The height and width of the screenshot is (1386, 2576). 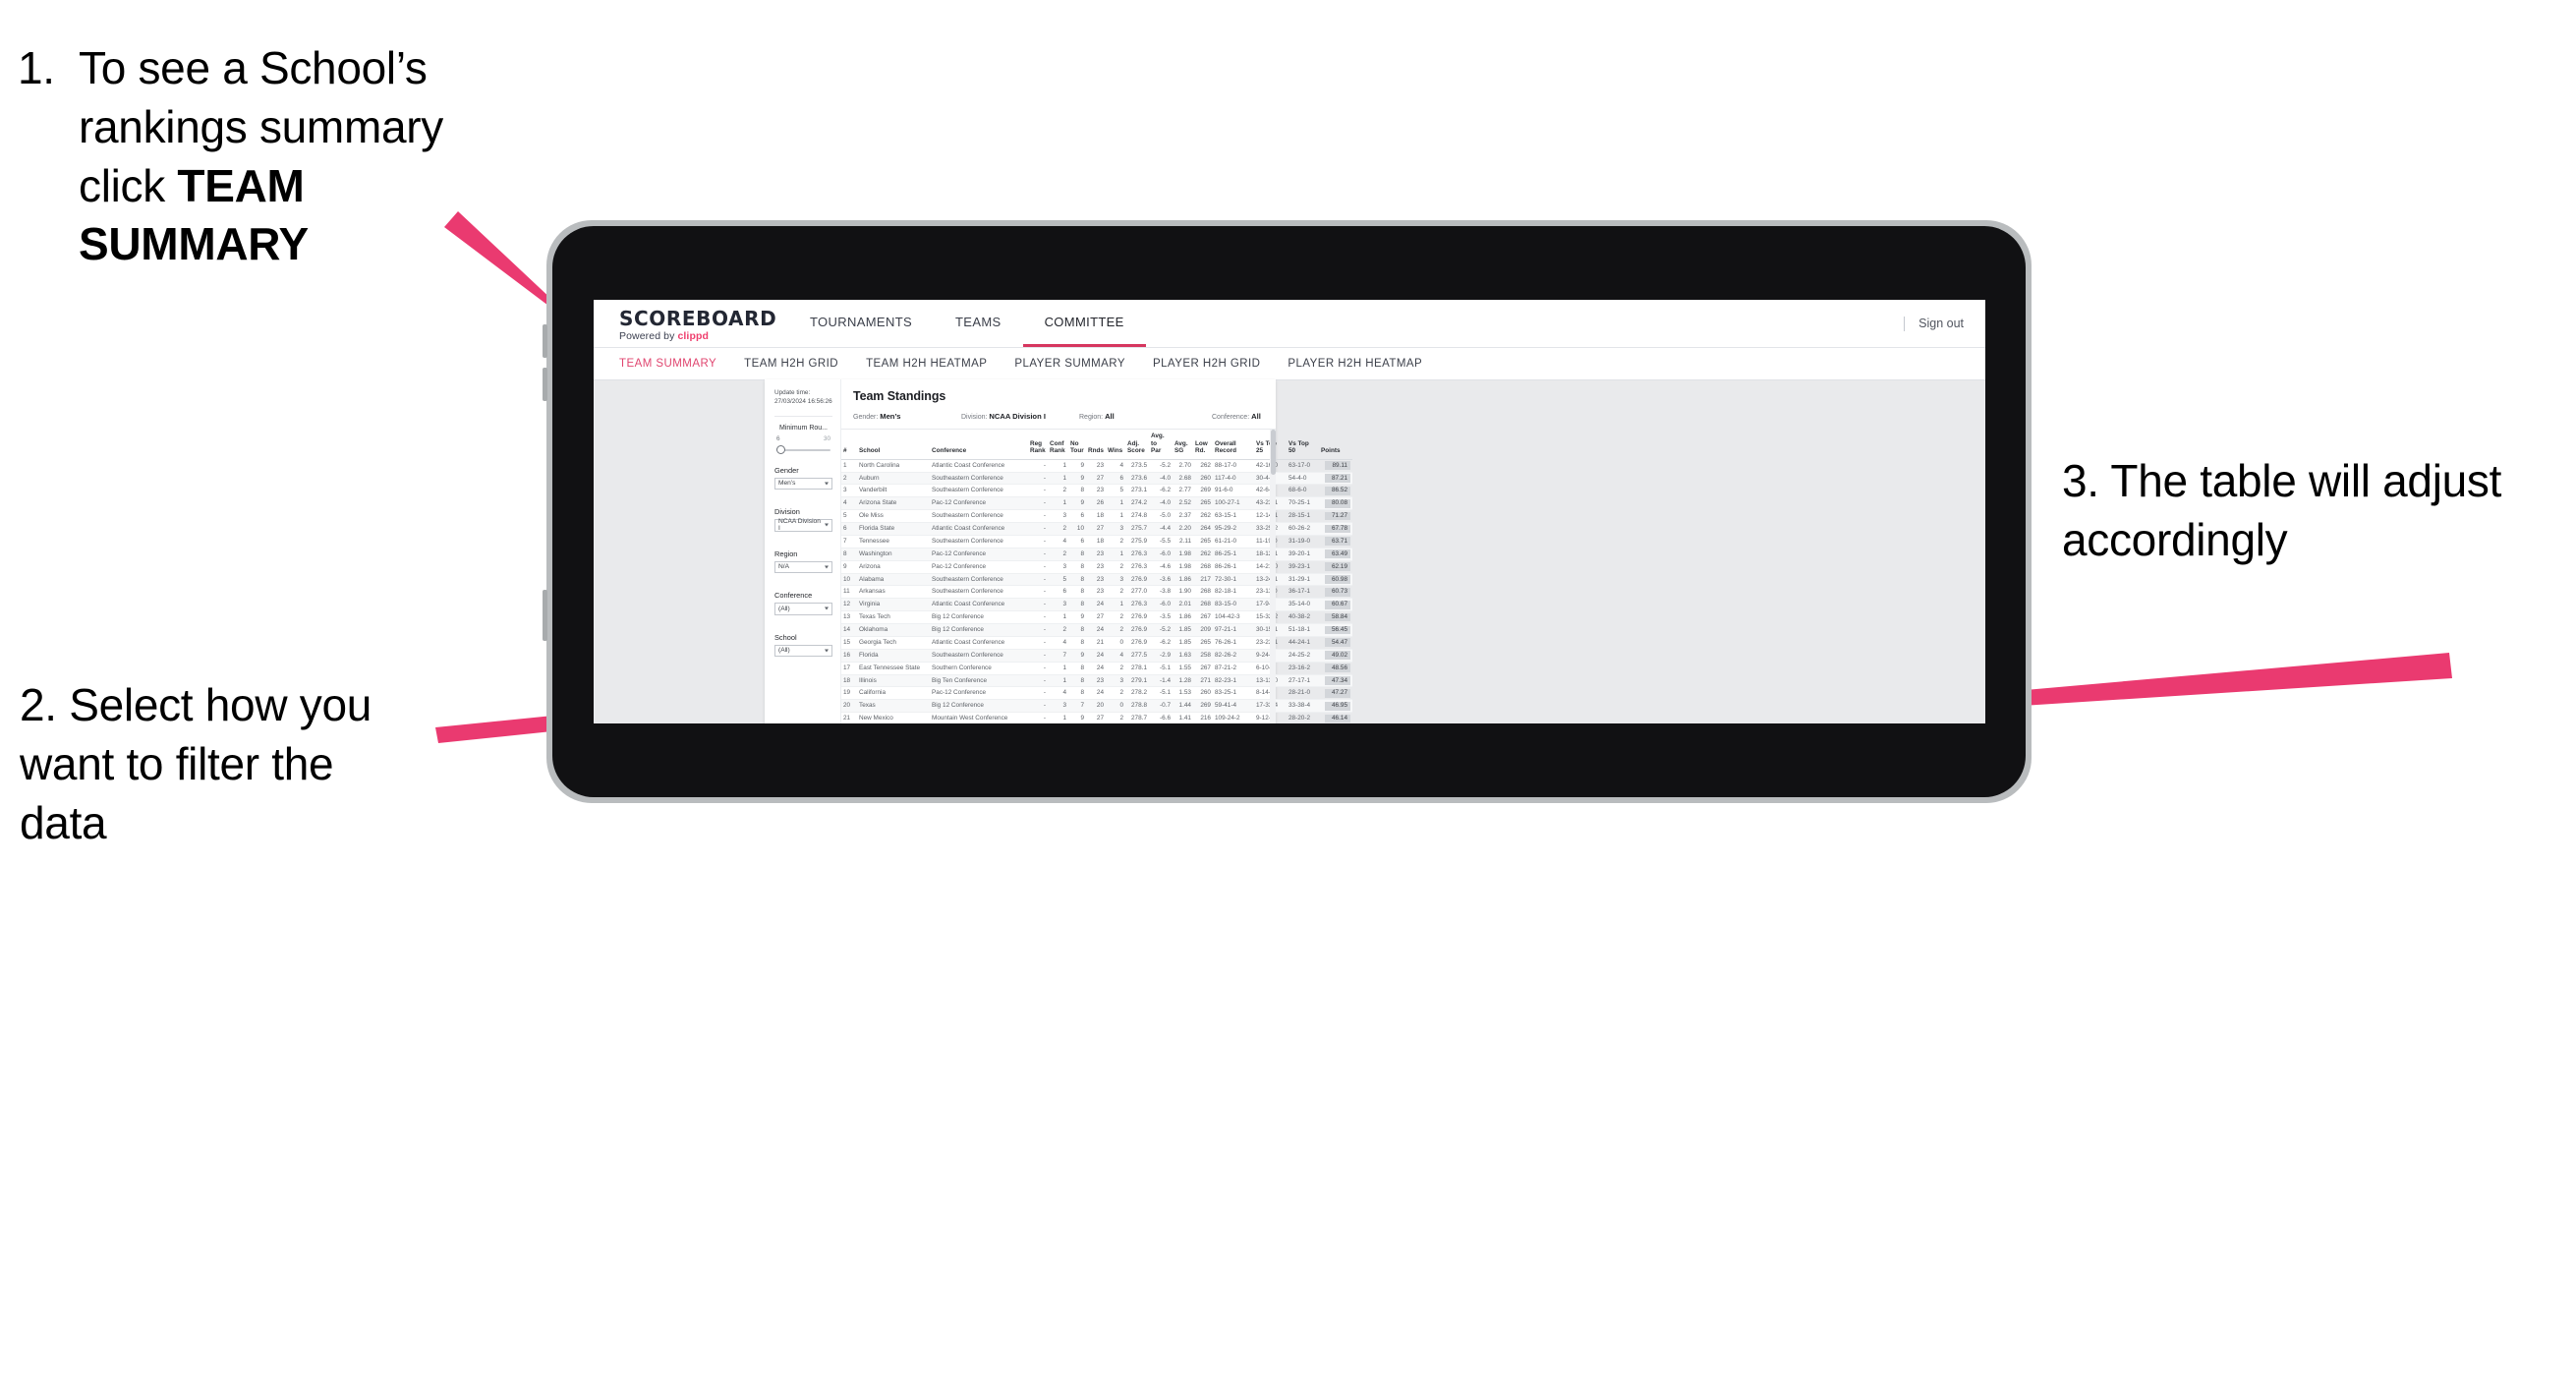 I want to click on nav-item-committee: COMMITTEE, so click(x=1084, y=323).